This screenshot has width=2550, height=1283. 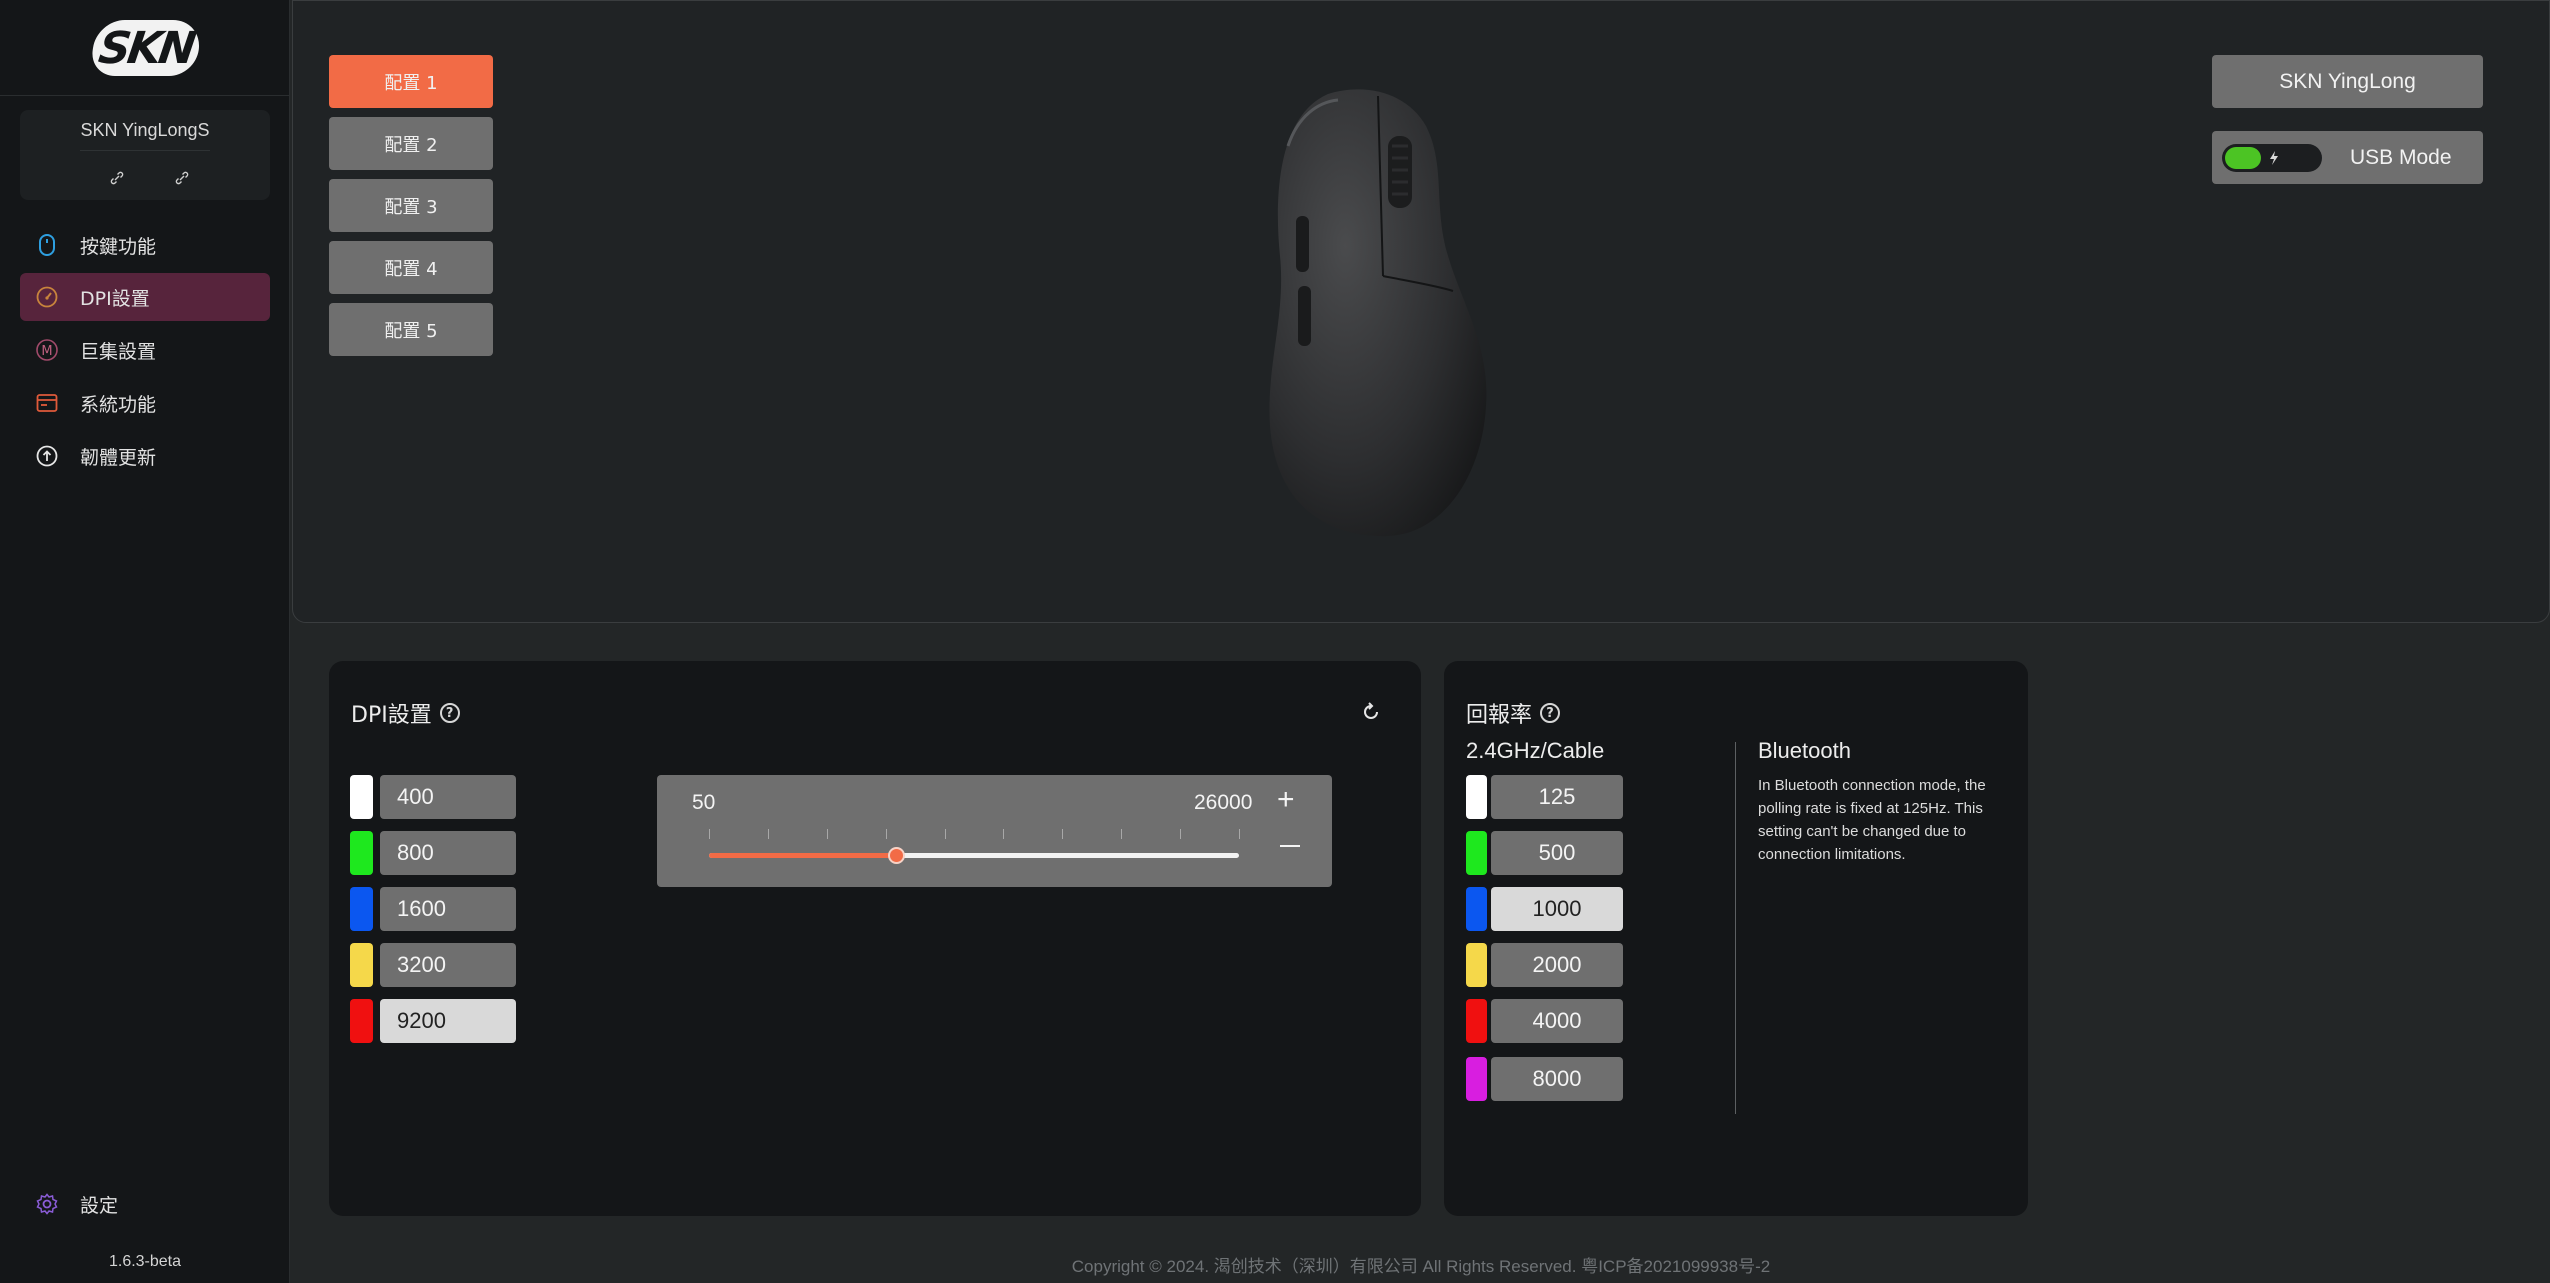 I want to click on dpi-slider-thumb, so click(x=896, y=855).